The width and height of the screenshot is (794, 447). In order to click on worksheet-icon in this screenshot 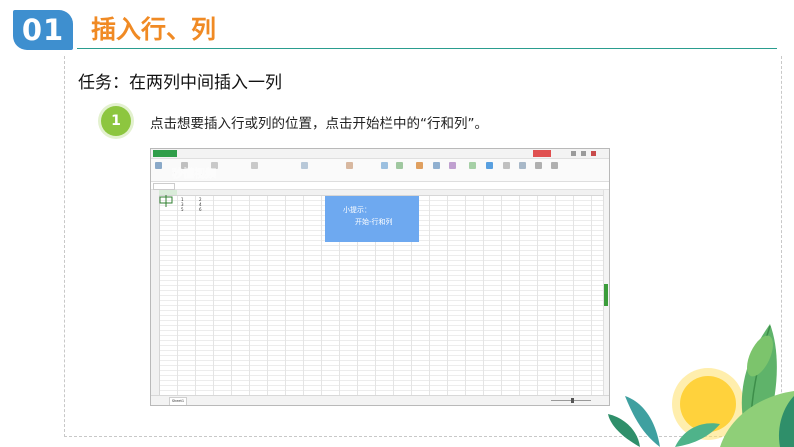, I will do `click(506, 165)`.